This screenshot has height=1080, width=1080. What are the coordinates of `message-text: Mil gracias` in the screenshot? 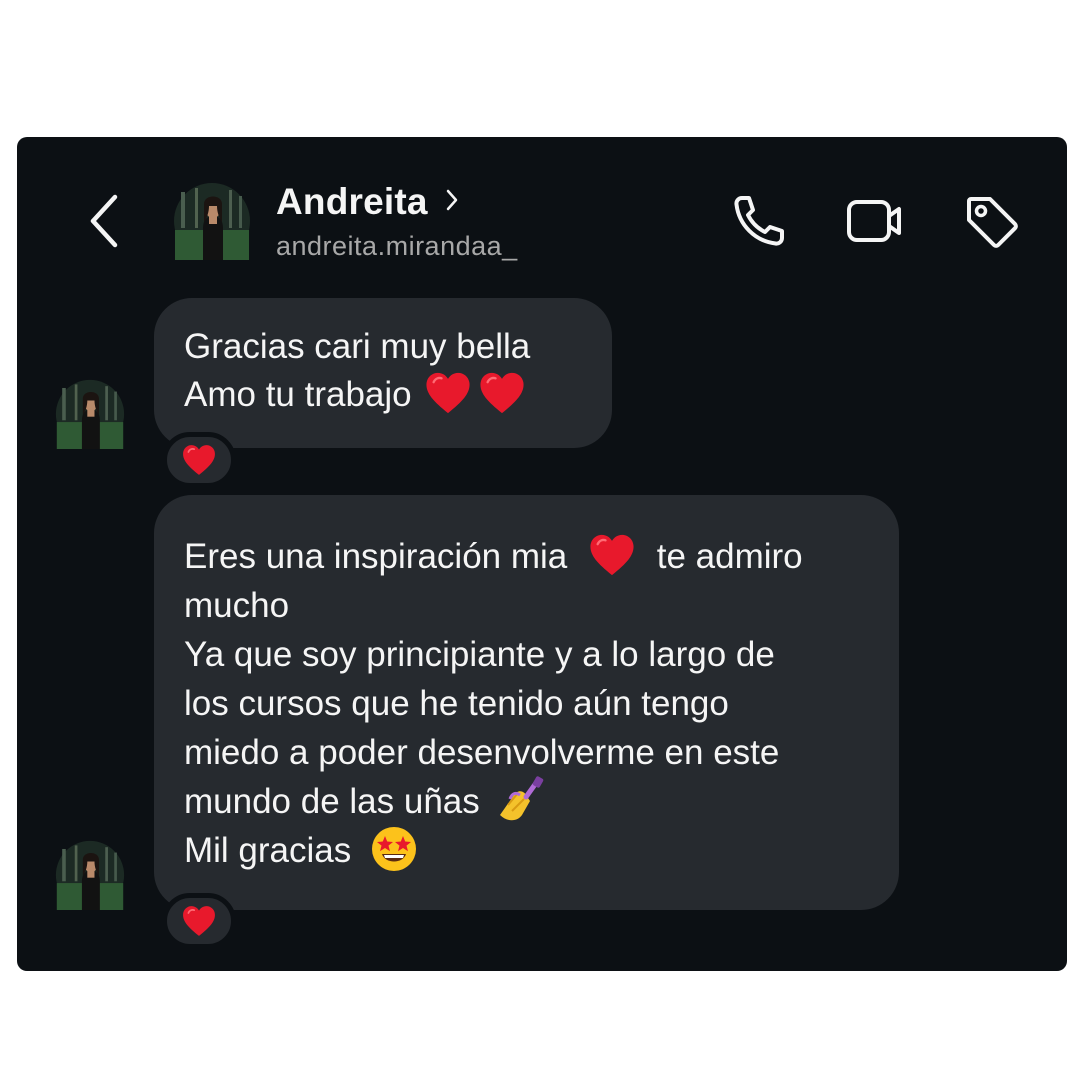 It's located at (268, 850).